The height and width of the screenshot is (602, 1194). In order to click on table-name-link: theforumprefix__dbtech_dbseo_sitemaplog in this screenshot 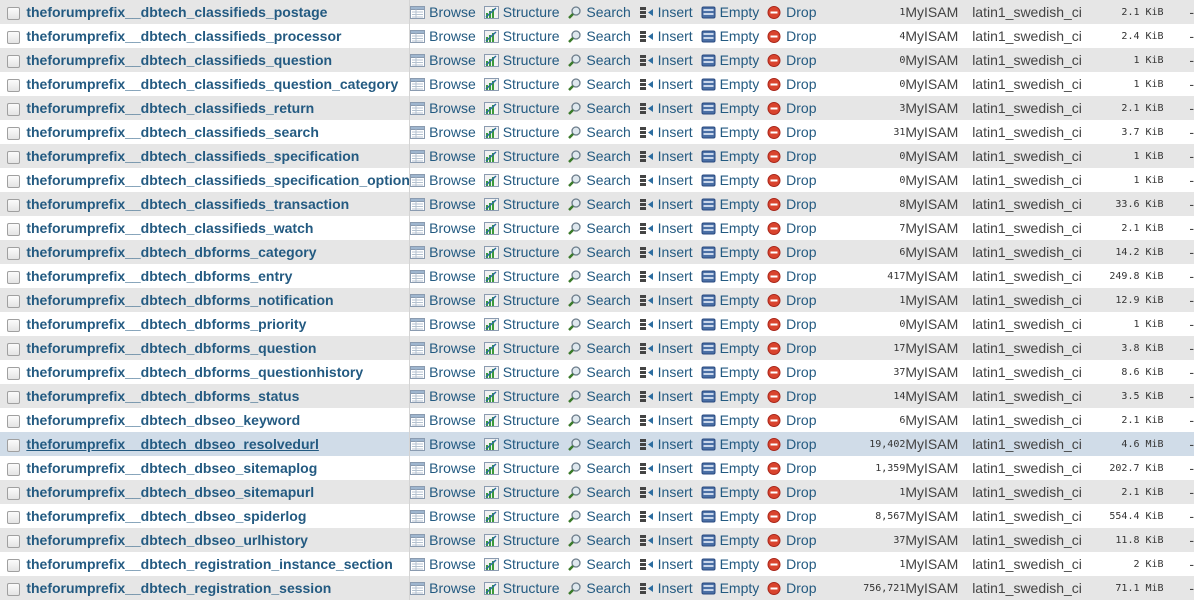, I will do `click(171, 468)`.